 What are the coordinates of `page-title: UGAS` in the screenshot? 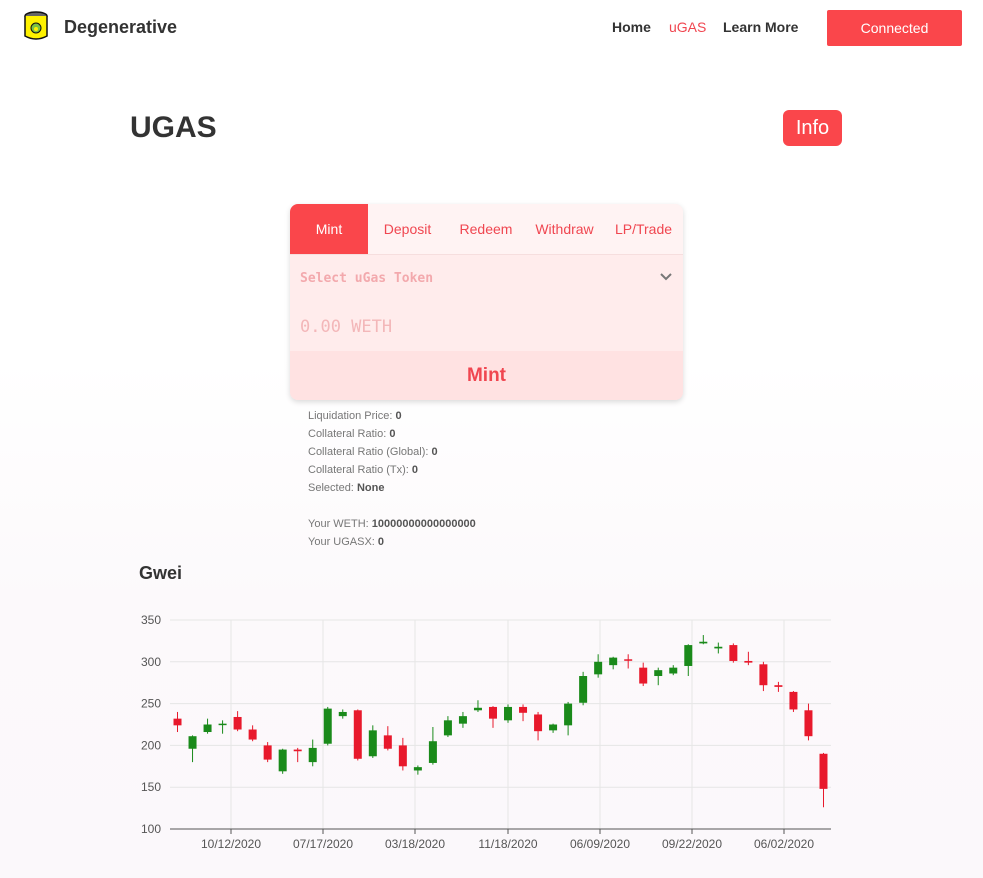 It's located at (173, 127).